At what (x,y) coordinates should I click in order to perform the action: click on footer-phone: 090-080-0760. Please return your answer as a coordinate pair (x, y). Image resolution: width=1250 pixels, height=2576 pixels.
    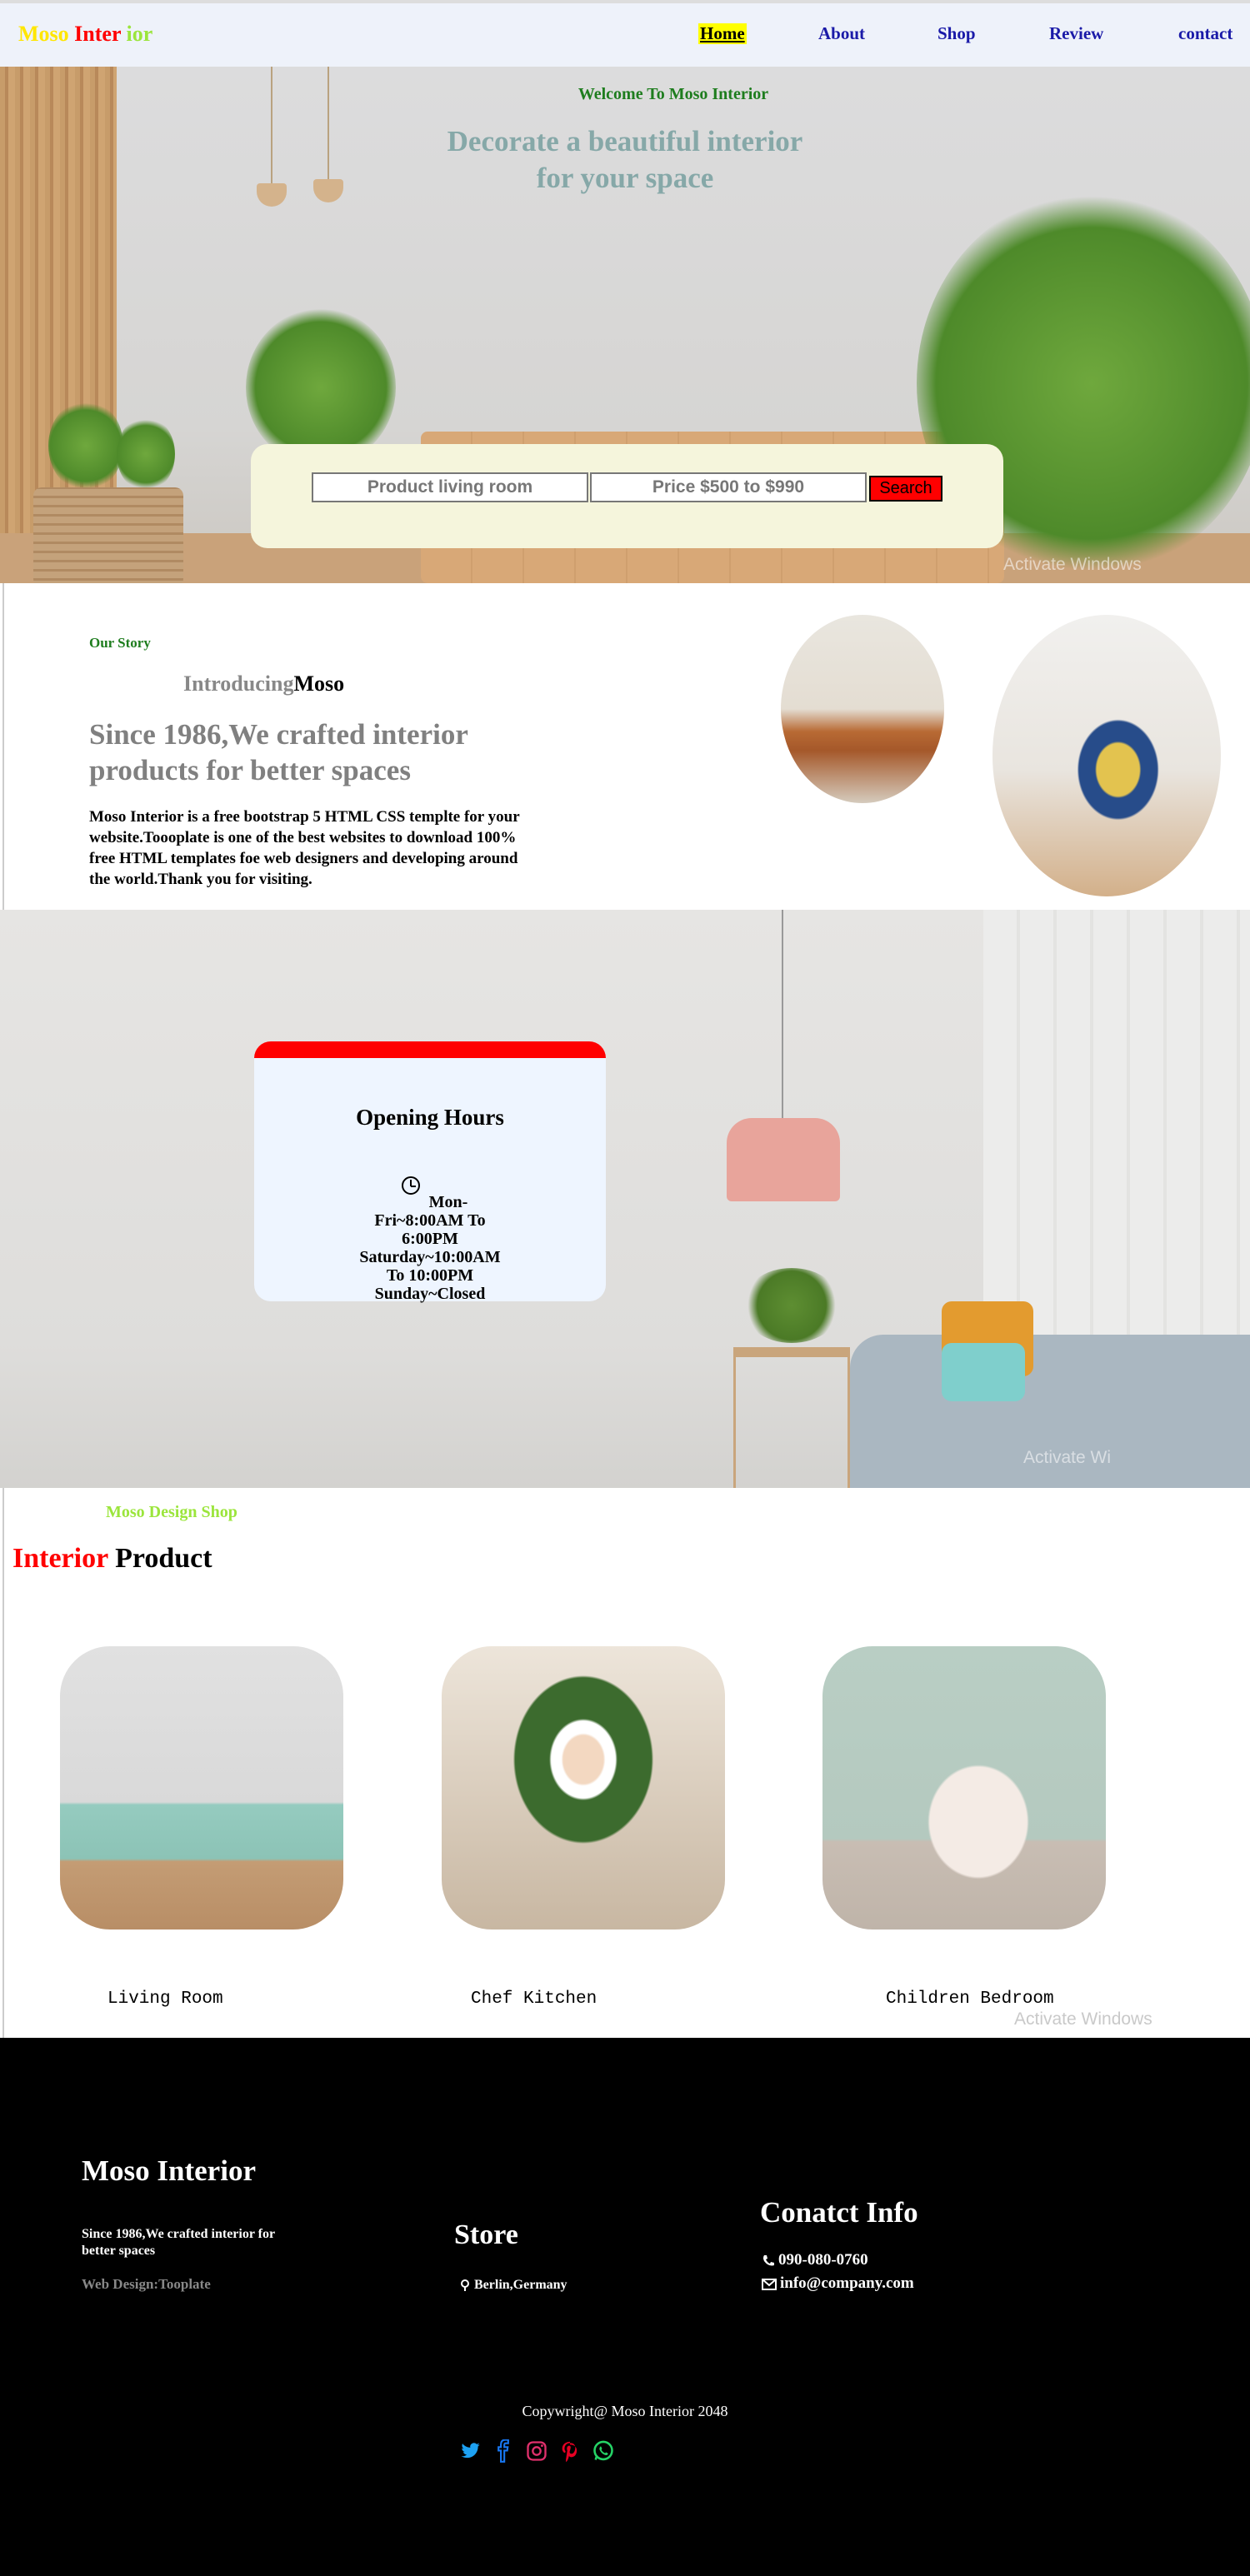
    Looking at the image, I should click on (815, 2260).